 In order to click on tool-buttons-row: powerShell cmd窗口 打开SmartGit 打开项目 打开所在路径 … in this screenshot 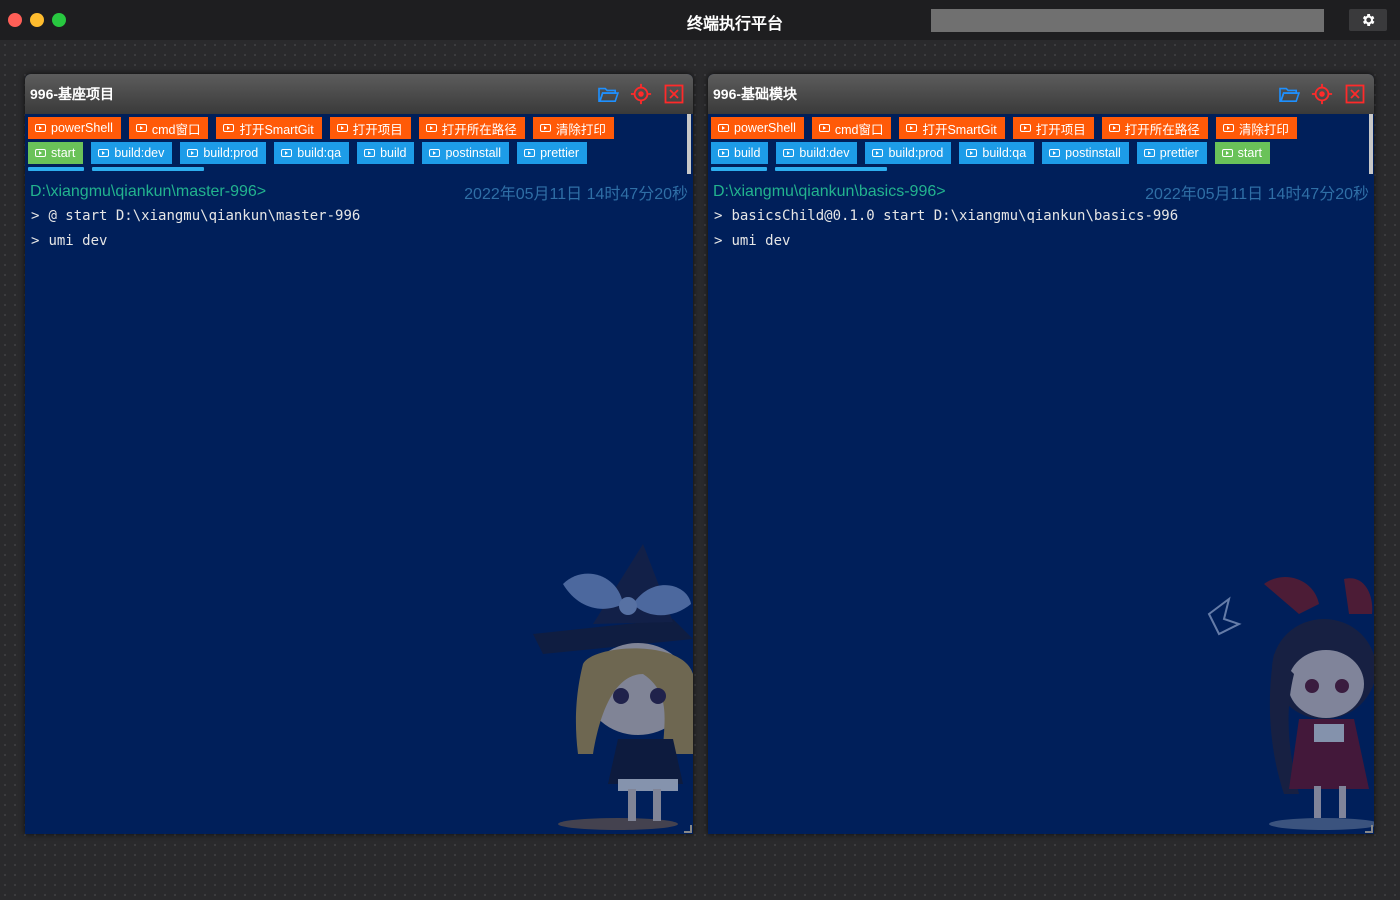, I will do `click(1041, 128)`.